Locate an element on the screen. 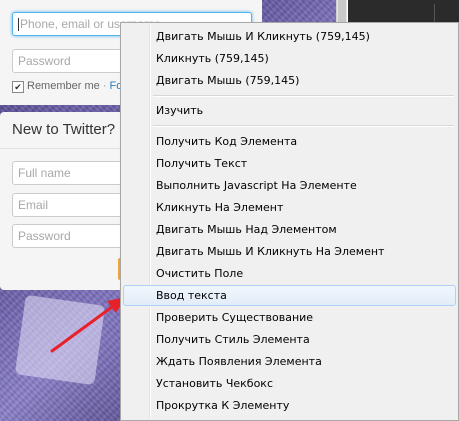  menu-item-run-javascript: Выполнить Javascript На Элементе is located at coordinates (289, 185).